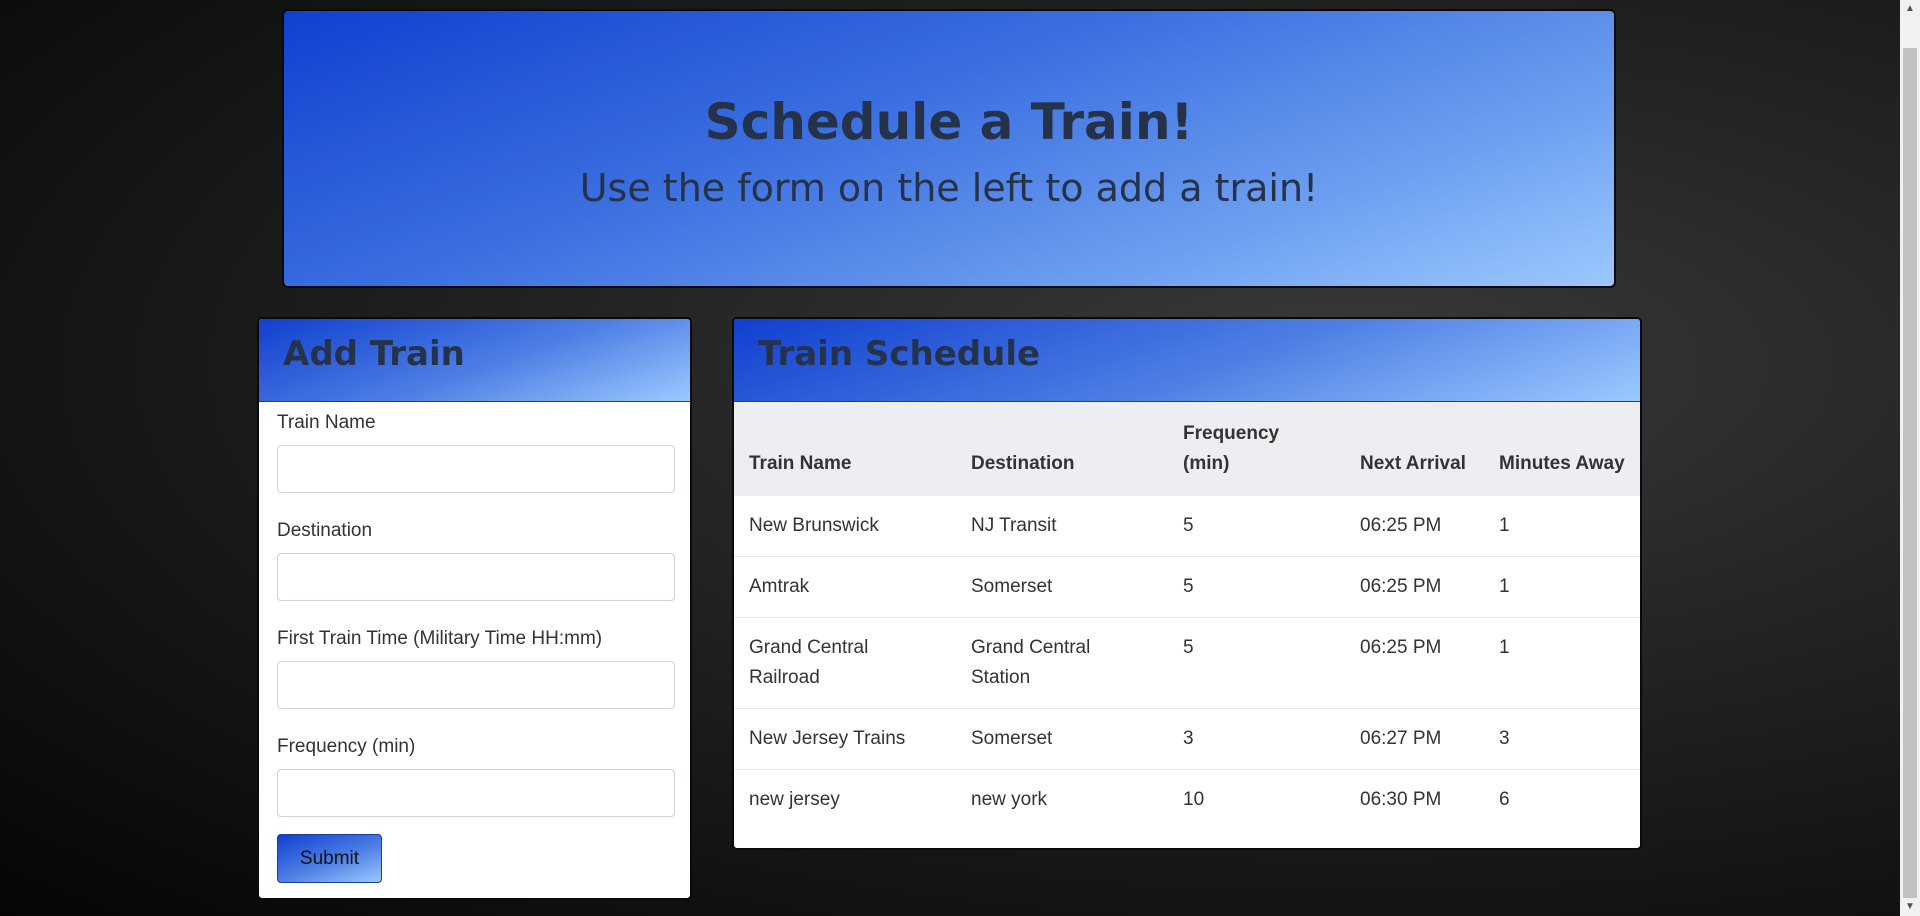  I want to click on first-train-time-input, so click(476, 685).